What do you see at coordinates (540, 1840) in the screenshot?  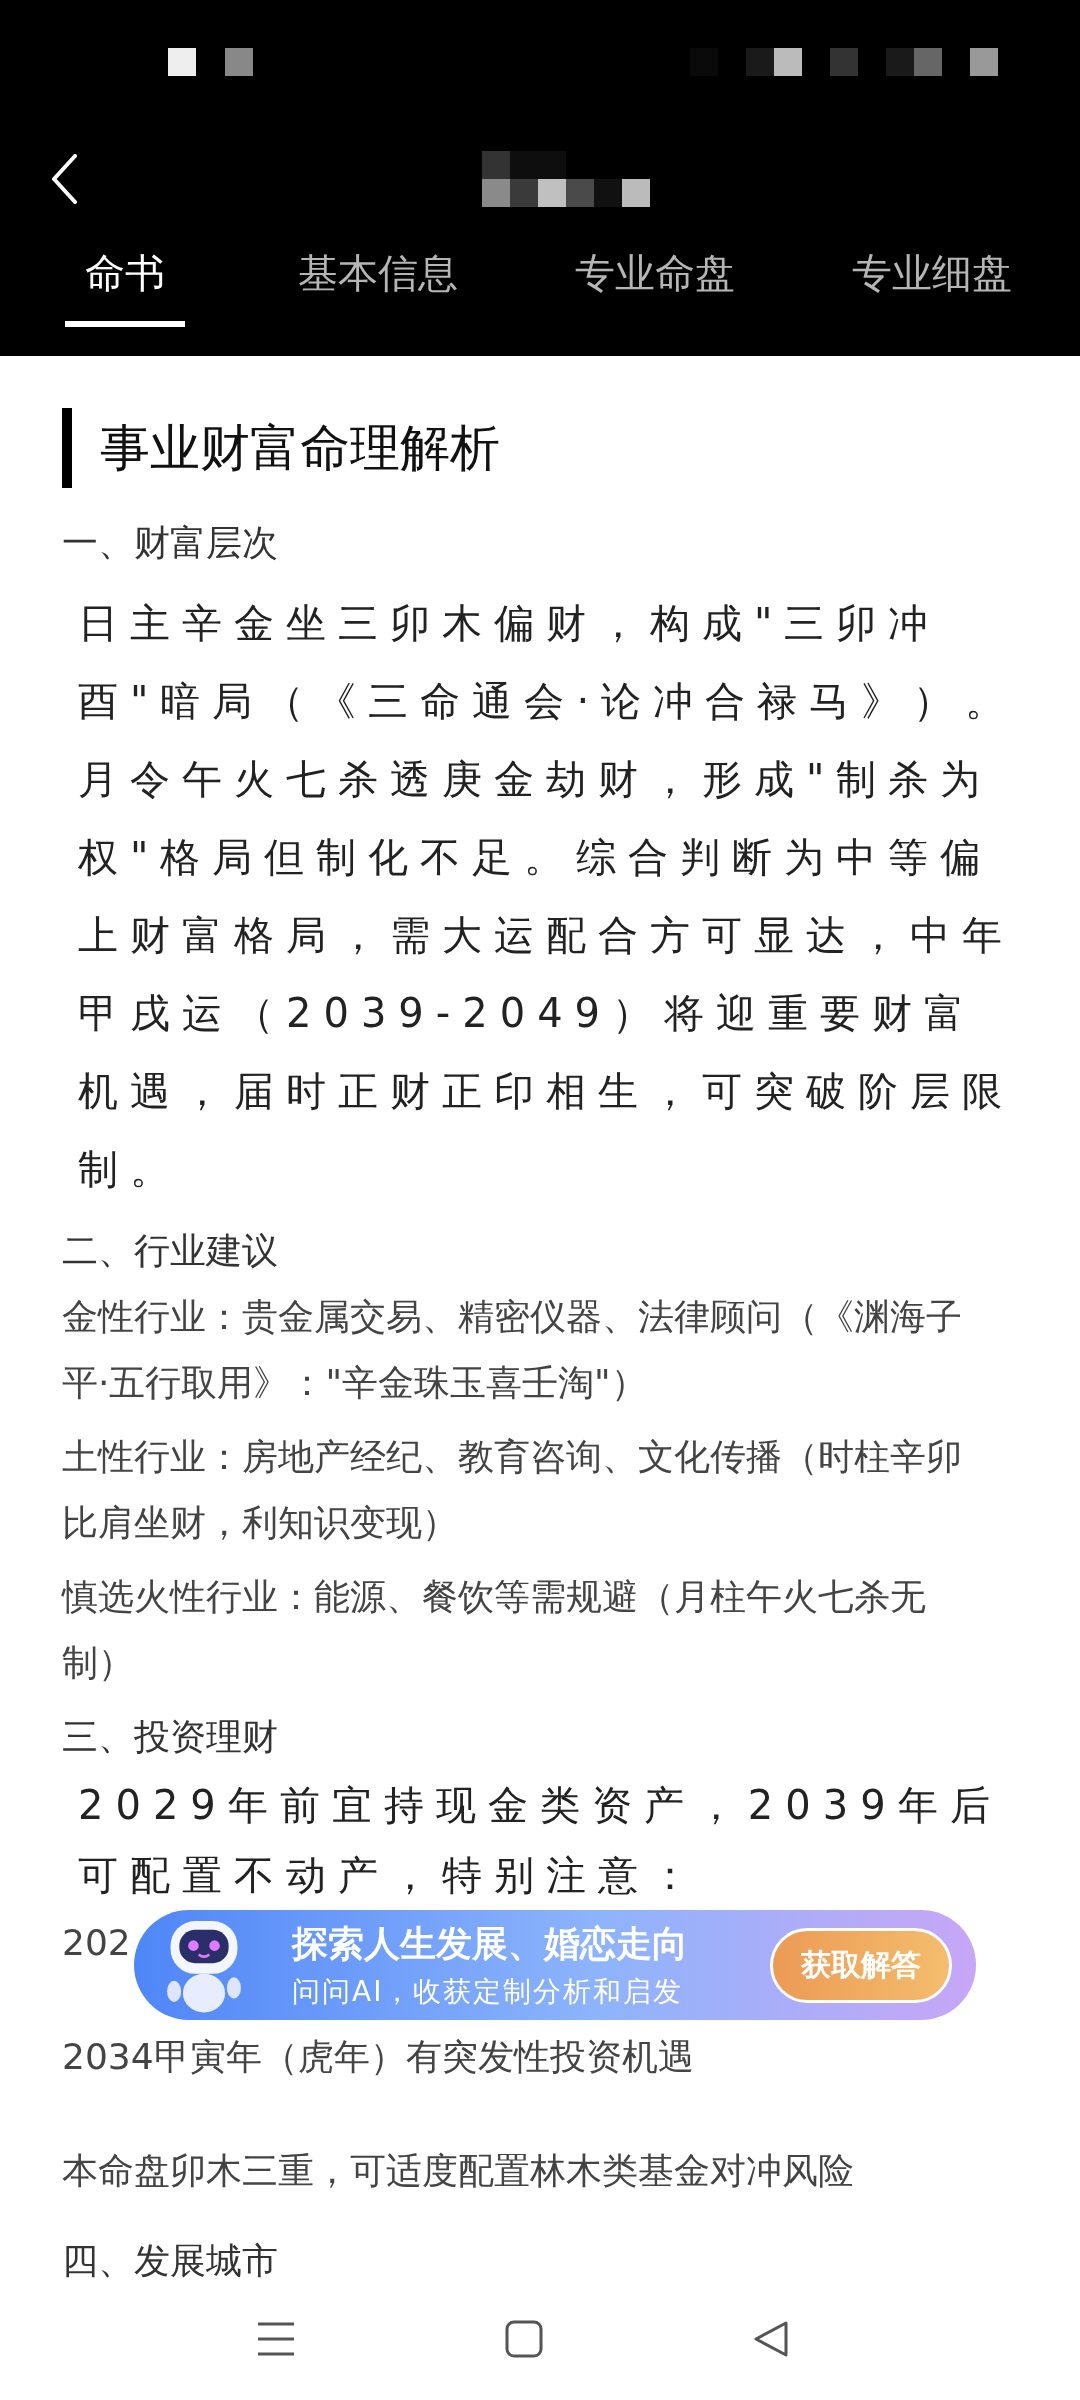 I see `paragraph: 2029年前宜持现金类资产，2039年后可配置不动产，特别注意：` at bounding box center [540, 1840].